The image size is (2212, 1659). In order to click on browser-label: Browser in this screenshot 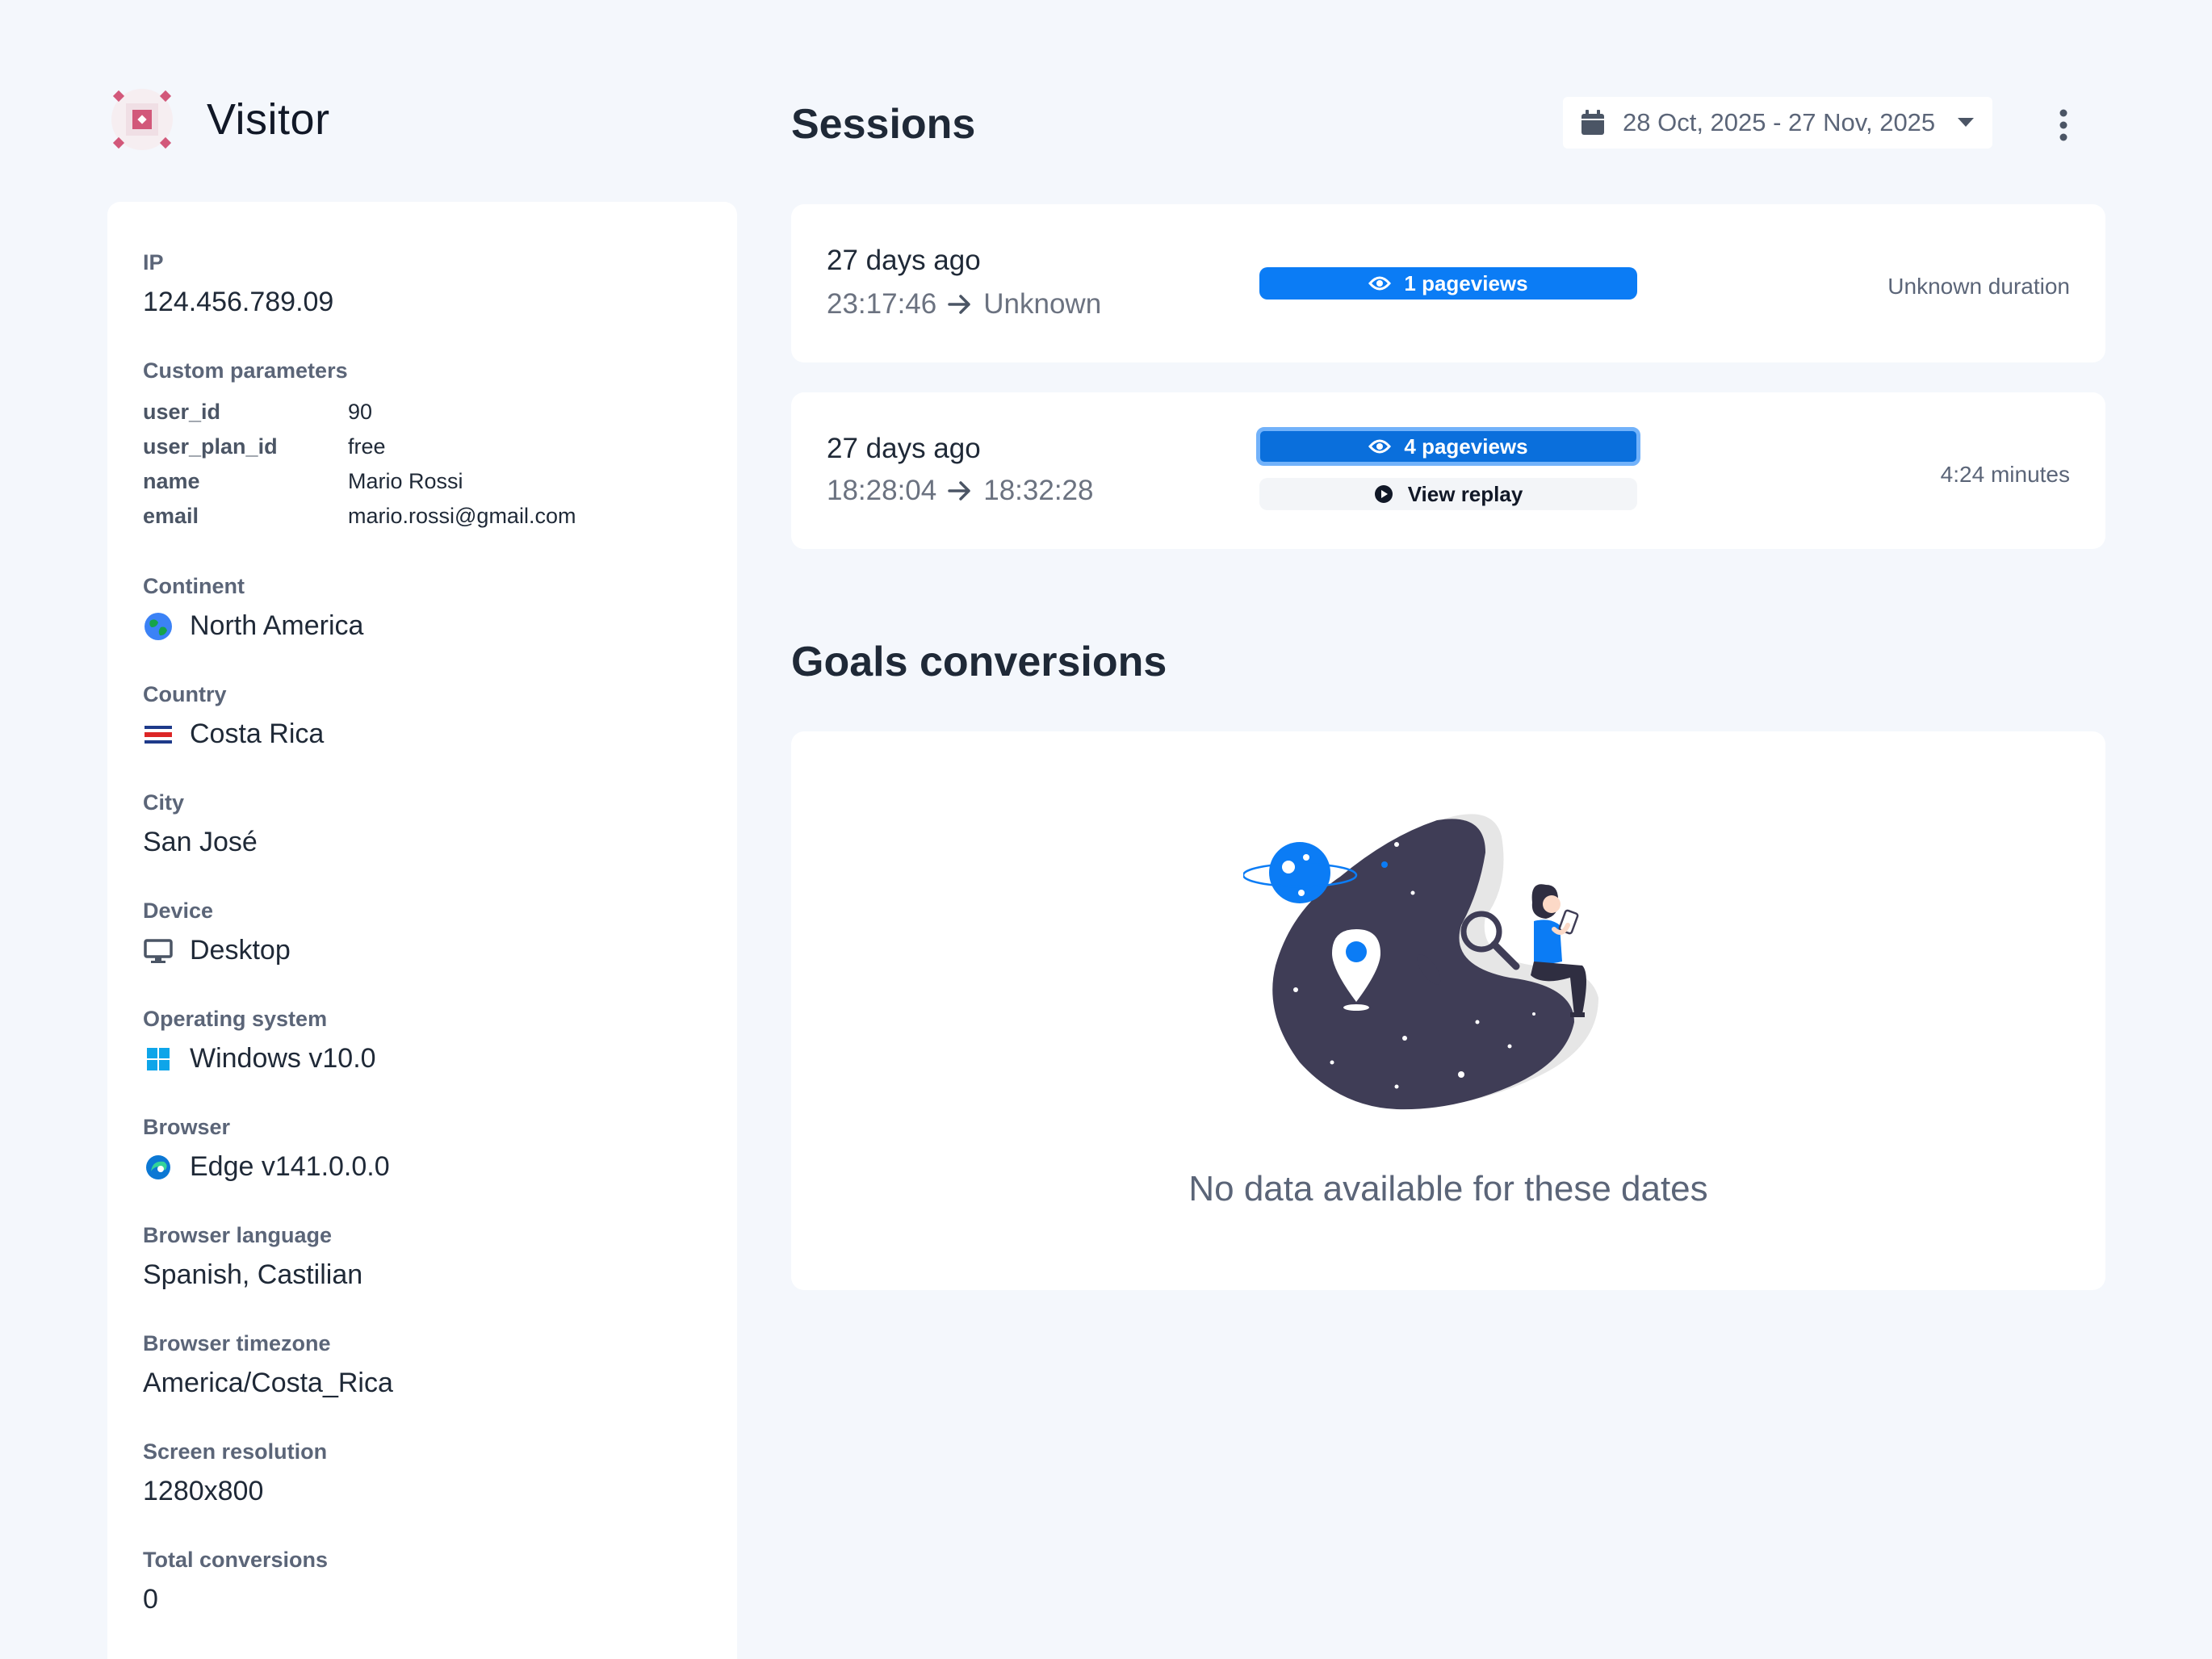, I will do `click(187, 1127)`.